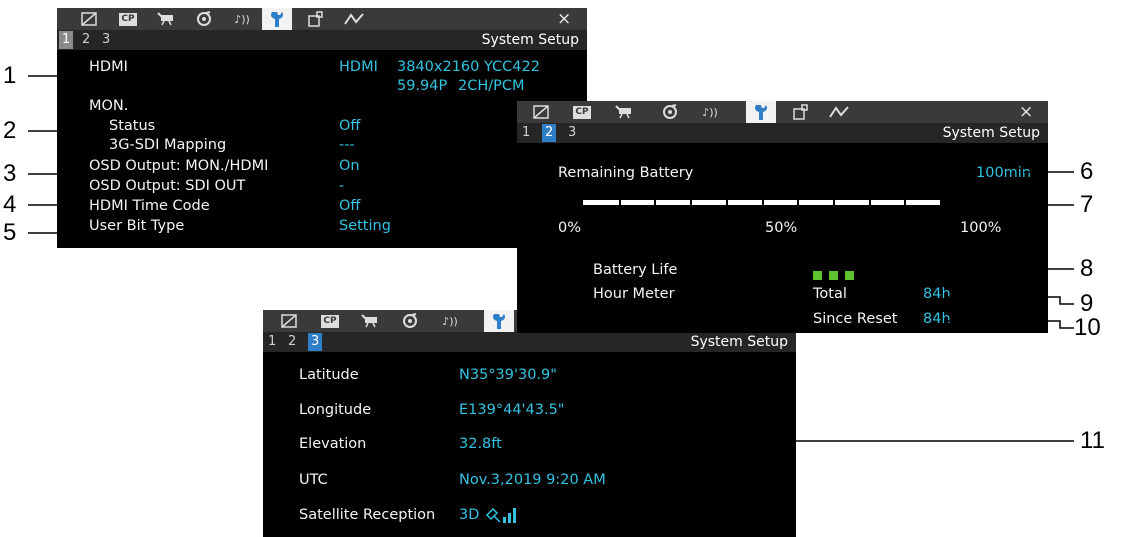  Describe the element at coordinates (10, 204) in the screenshot. I see `callout-4: 4` at that location.